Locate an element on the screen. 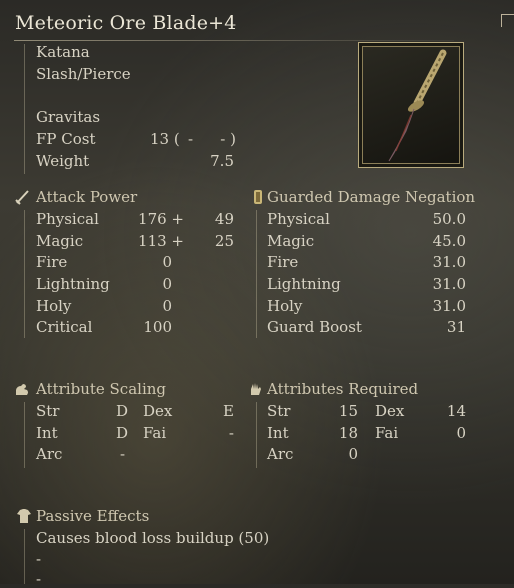 The image size is (514, 588). item-image-frame is located at coordinates (411, 105).